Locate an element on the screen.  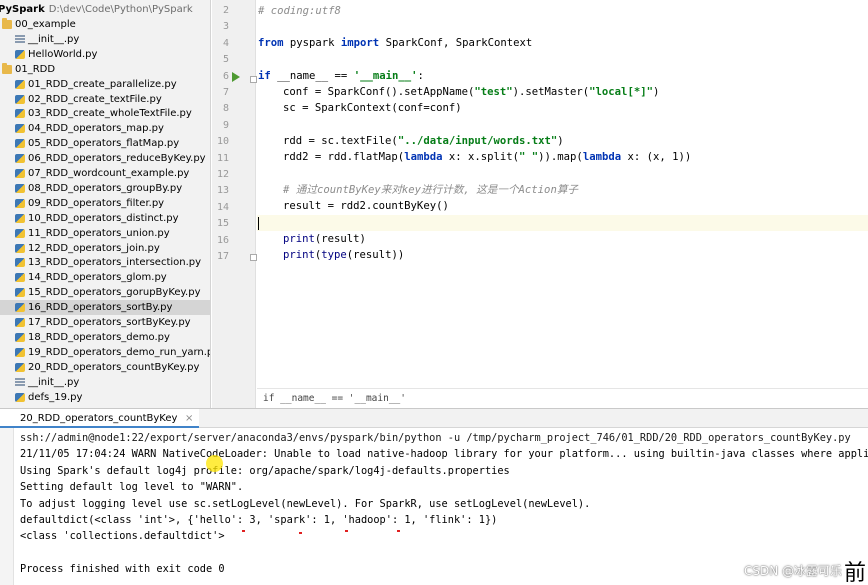
tree-file: 13_RDD_operators_intersection.py is located at coordinates (105, 262).